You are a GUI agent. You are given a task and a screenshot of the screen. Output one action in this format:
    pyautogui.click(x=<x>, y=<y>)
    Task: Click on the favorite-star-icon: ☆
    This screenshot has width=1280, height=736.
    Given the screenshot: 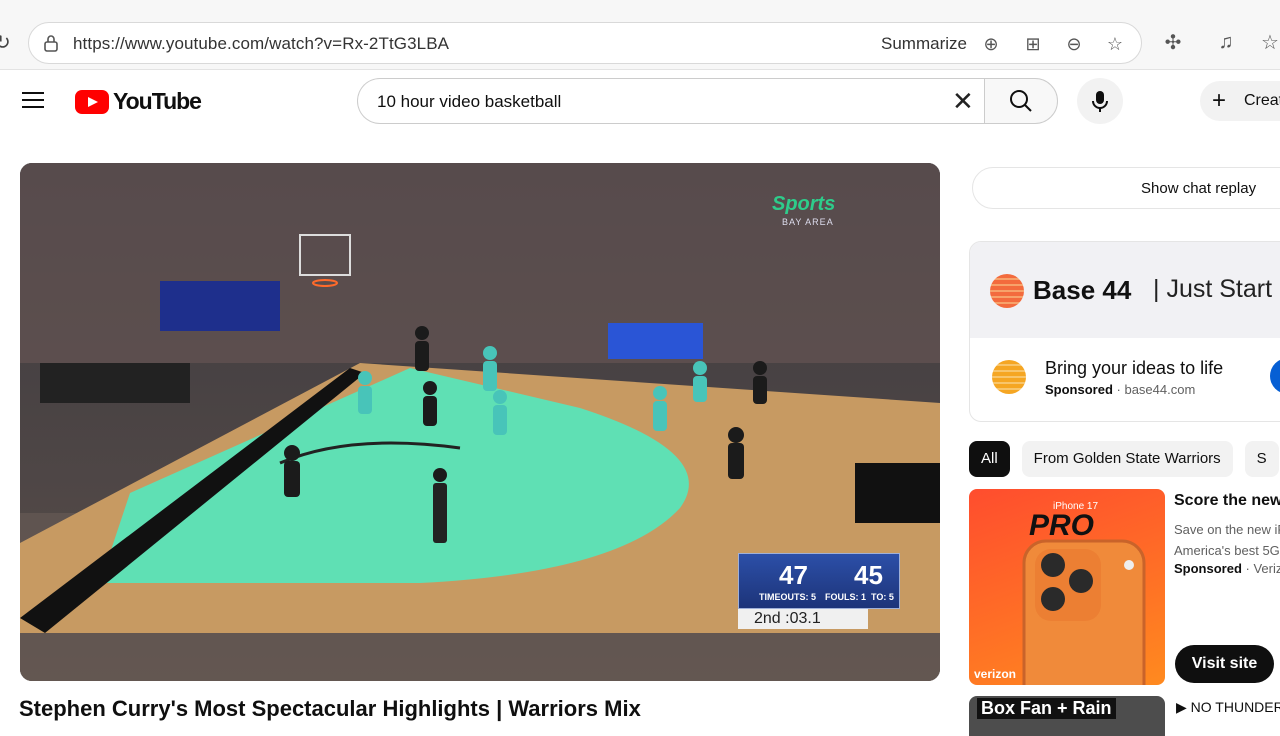 What is the action you would take?
    pyautogui.click(x=1115, y=44)
    